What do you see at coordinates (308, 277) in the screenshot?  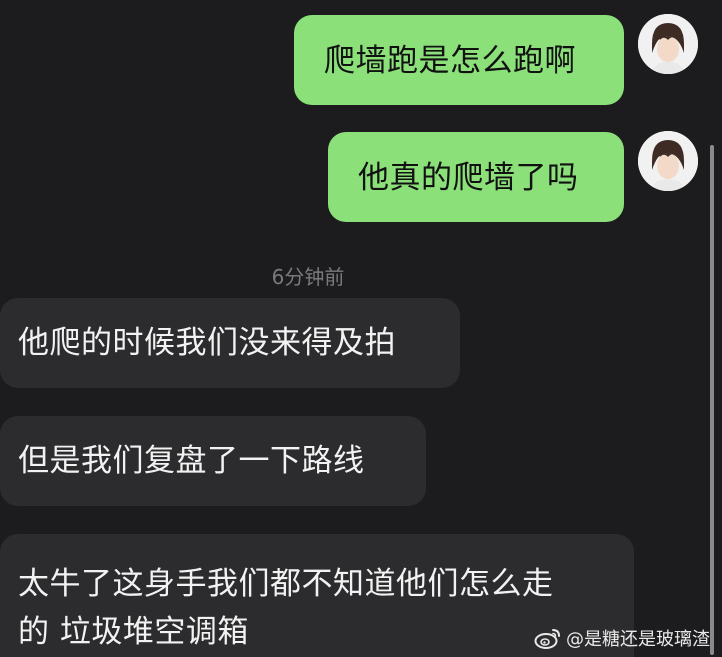 I see `message-timestamp: 6分钟前` at bounding box center [308, 277].